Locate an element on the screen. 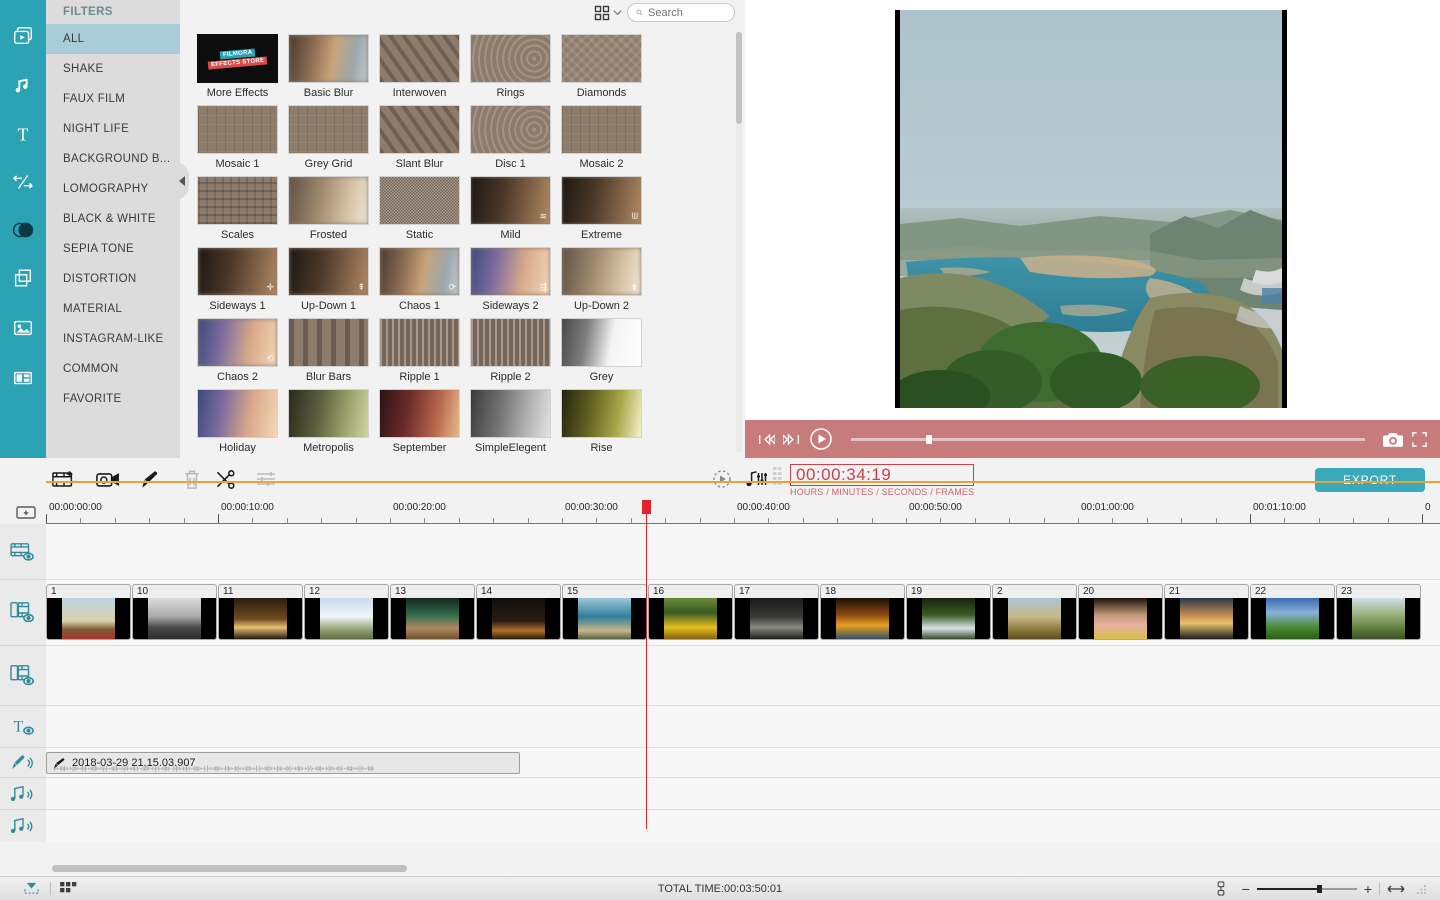 The height and width of the screenshot is (900, 1440). timeline-clip: 16 is located at coordinates (690, 612).